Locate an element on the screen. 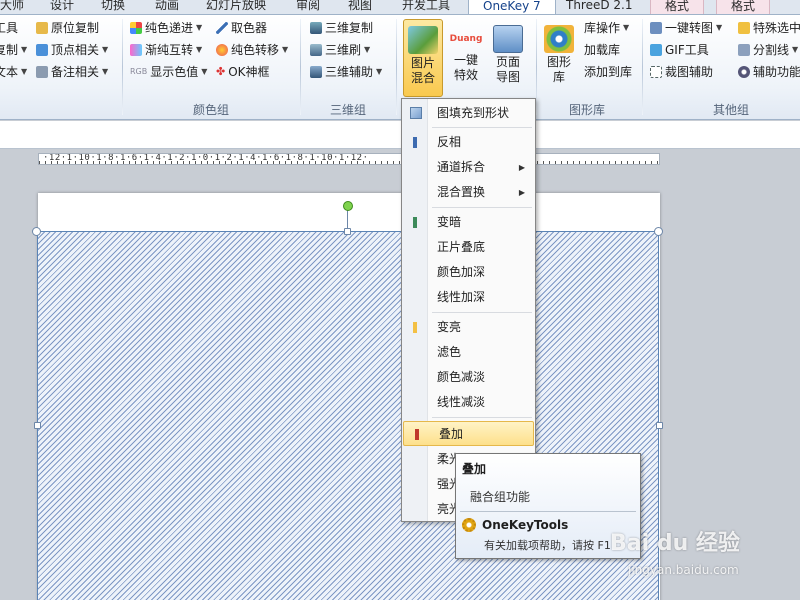  menu-item-channel-split: 通道拆合 ▶ is located at coordinates (468, 167).